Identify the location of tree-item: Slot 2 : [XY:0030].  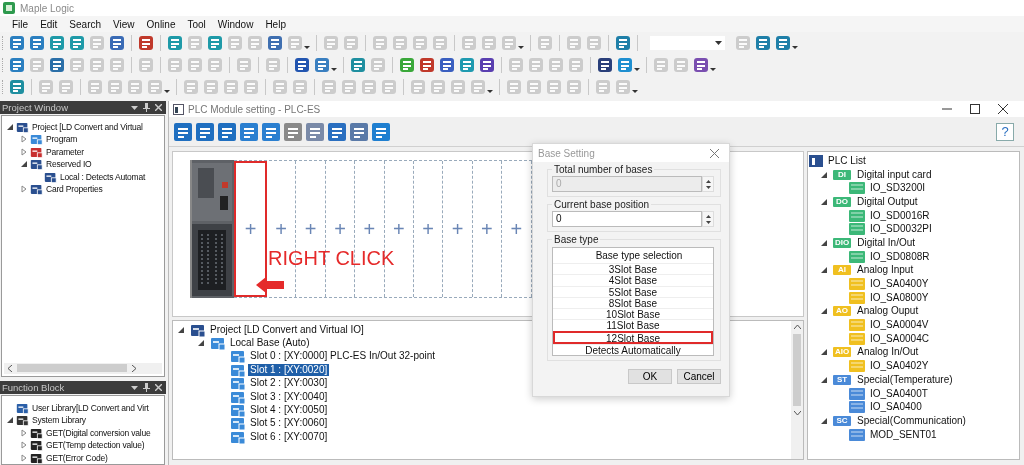
(289, 383).